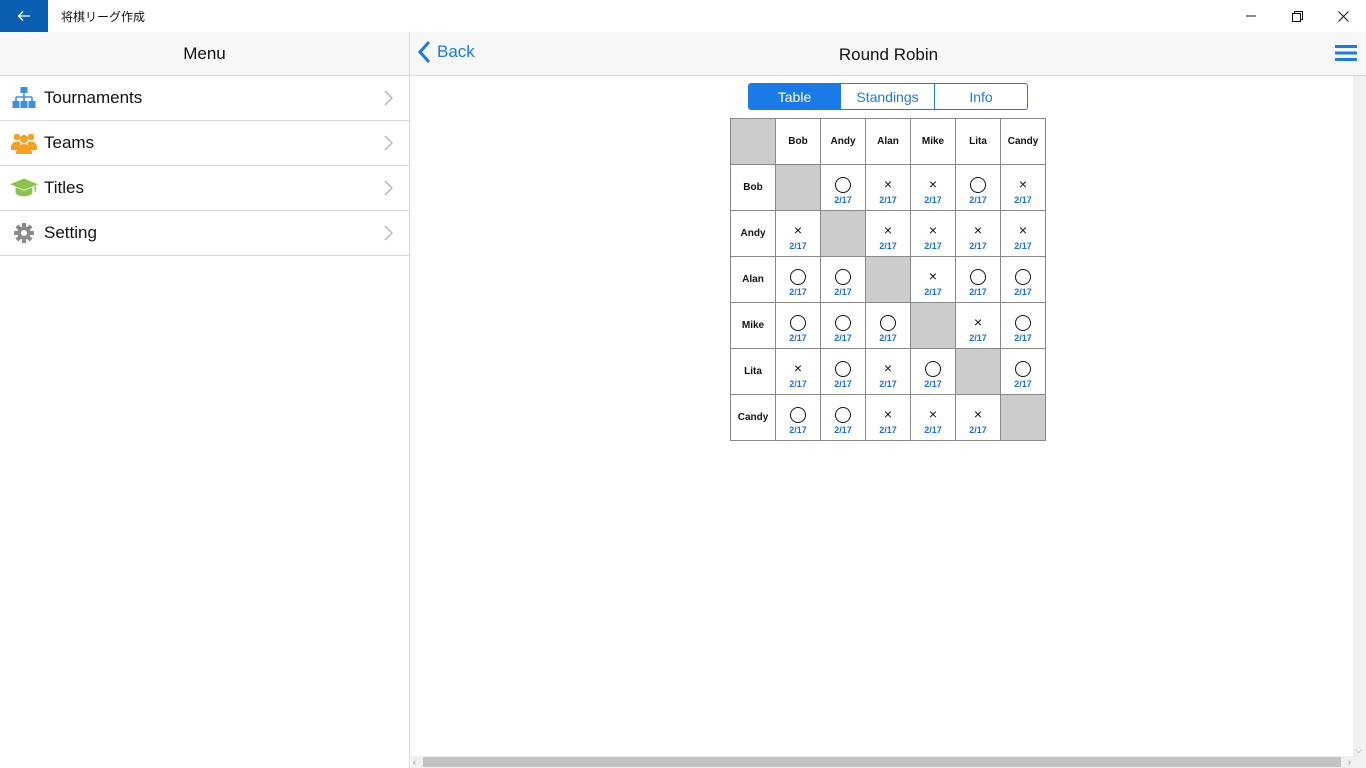 This screenshot has height=768, width=1366. Describe the element at coordinates (24, 98) in the screenshot. I see `org-chart-icon` at that location.